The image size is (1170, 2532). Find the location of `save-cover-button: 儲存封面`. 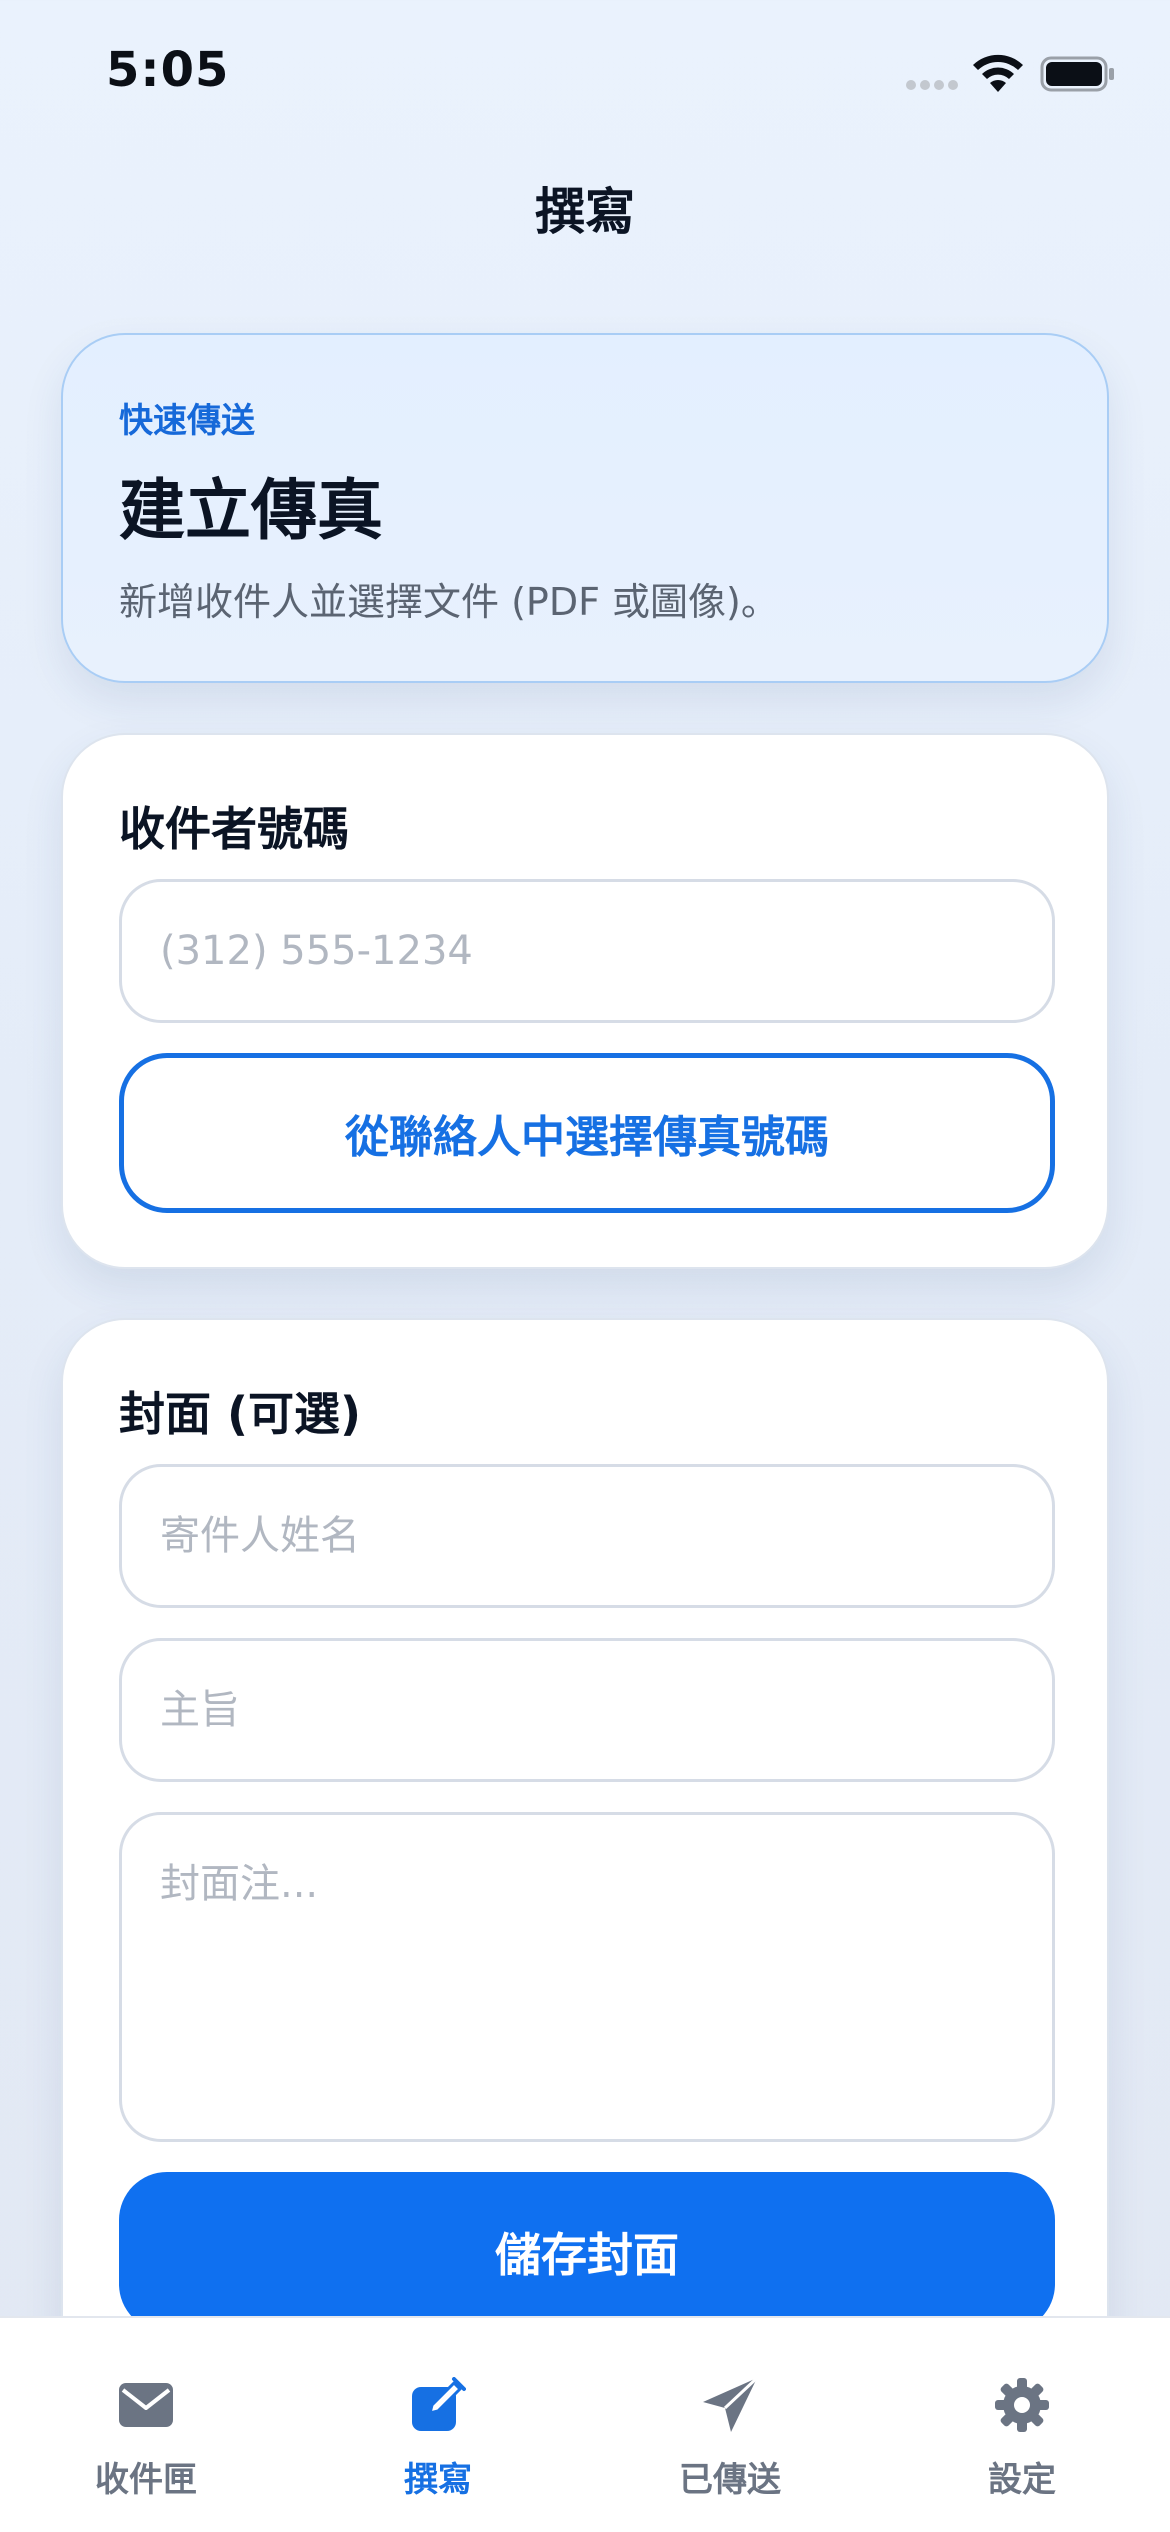

save-cover-button: 儲存封面 is located at coordinates (587, 2252).